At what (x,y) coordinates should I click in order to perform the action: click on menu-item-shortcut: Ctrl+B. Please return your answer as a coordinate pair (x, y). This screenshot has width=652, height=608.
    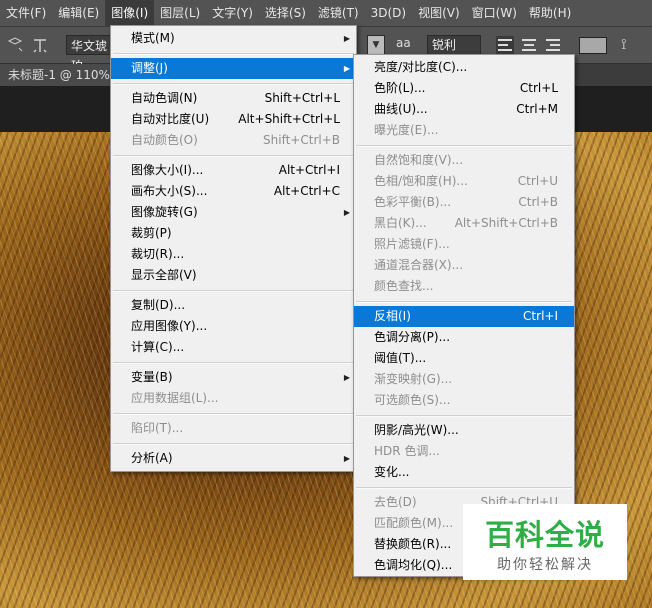
    Looking at the image, I should click on (538, 202).